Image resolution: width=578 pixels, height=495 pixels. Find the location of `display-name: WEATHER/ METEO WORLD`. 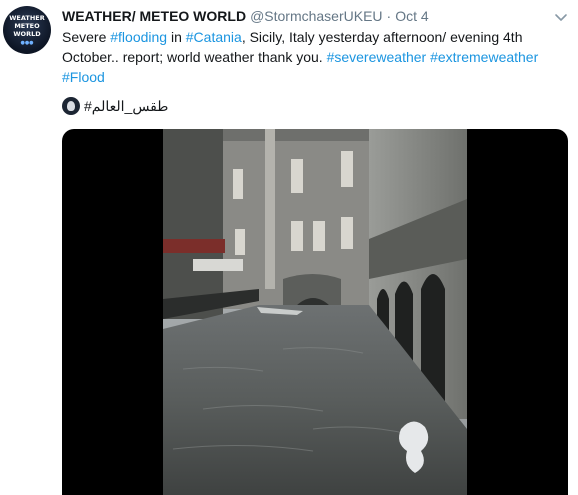

display-name: WEATHER/ METEO WORLD is located at coordinates (154, 16).